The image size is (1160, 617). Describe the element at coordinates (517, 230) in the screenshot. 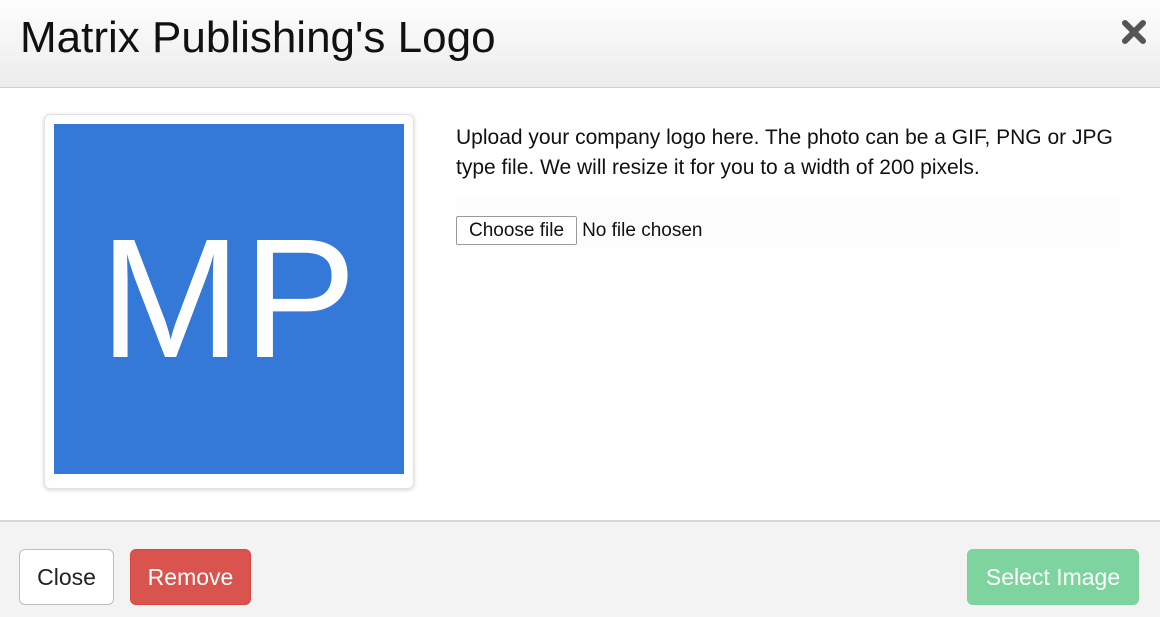

I see `choose-file-button: Choose file` at that location.